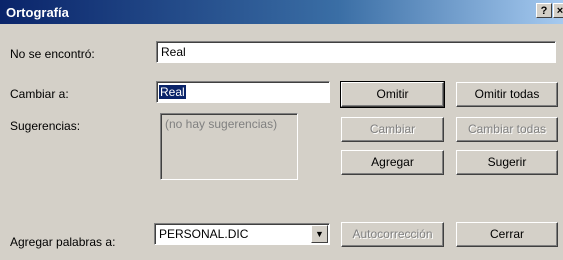  I want to click on not-found-value: Real, so click(173, 52).